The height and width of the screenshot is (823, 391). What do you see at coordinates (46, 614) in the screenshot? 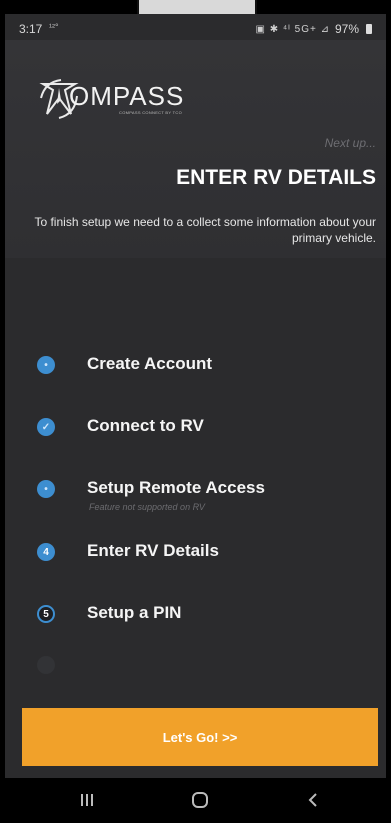
I see `step-number-badge: 5` at bounding box center [46, 614].